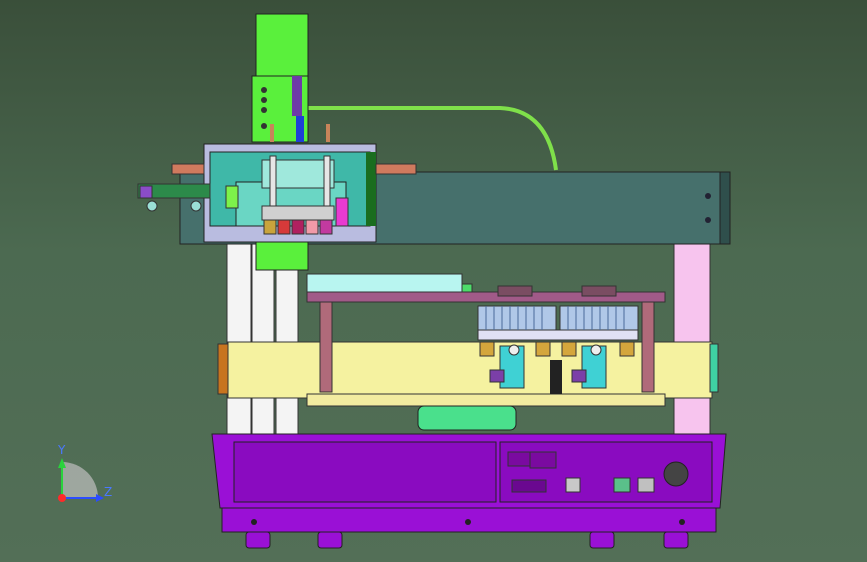  I want to click on z-axis-label: Z, so click(108, 492).